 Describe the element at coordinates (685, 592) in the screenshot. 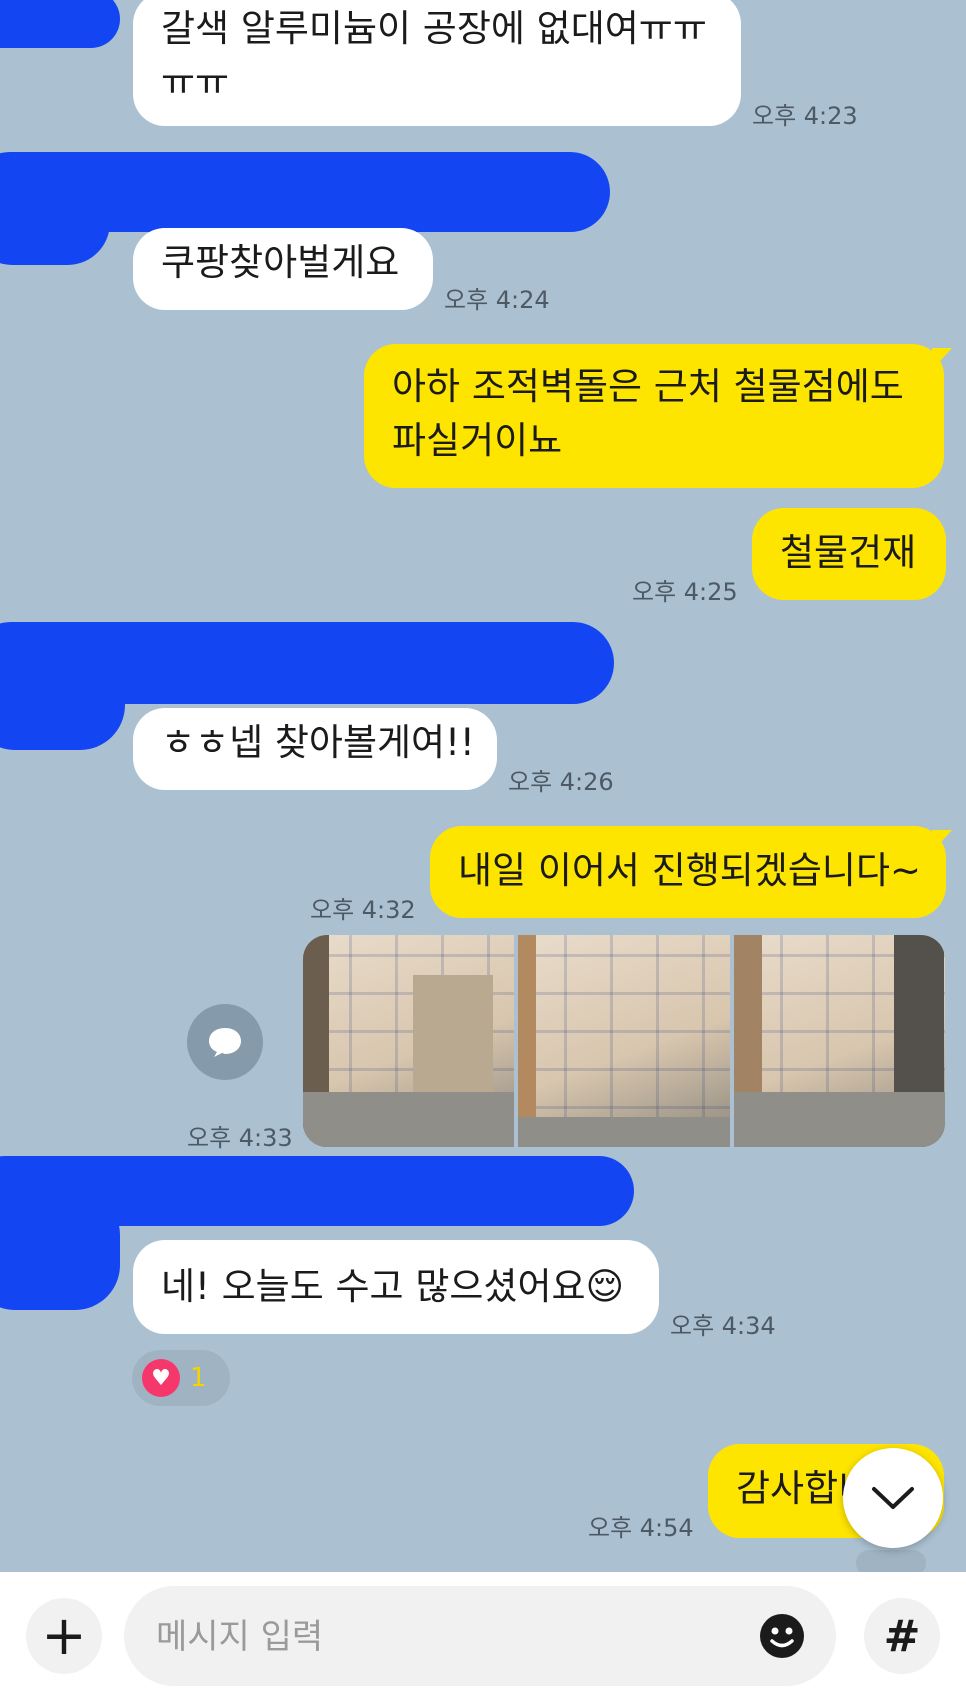

I see `message-time: 오후 4:25` at that location.